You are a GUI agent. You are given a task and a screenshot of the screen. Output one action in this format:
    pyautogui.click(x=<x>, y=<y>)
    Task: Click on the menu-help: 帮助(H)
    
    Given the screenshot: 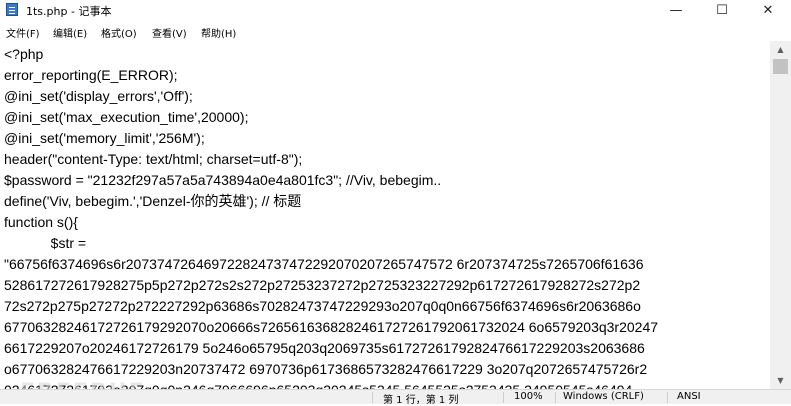 What is the action you would take?
    pyautogui.click(x=218, y=32)
    